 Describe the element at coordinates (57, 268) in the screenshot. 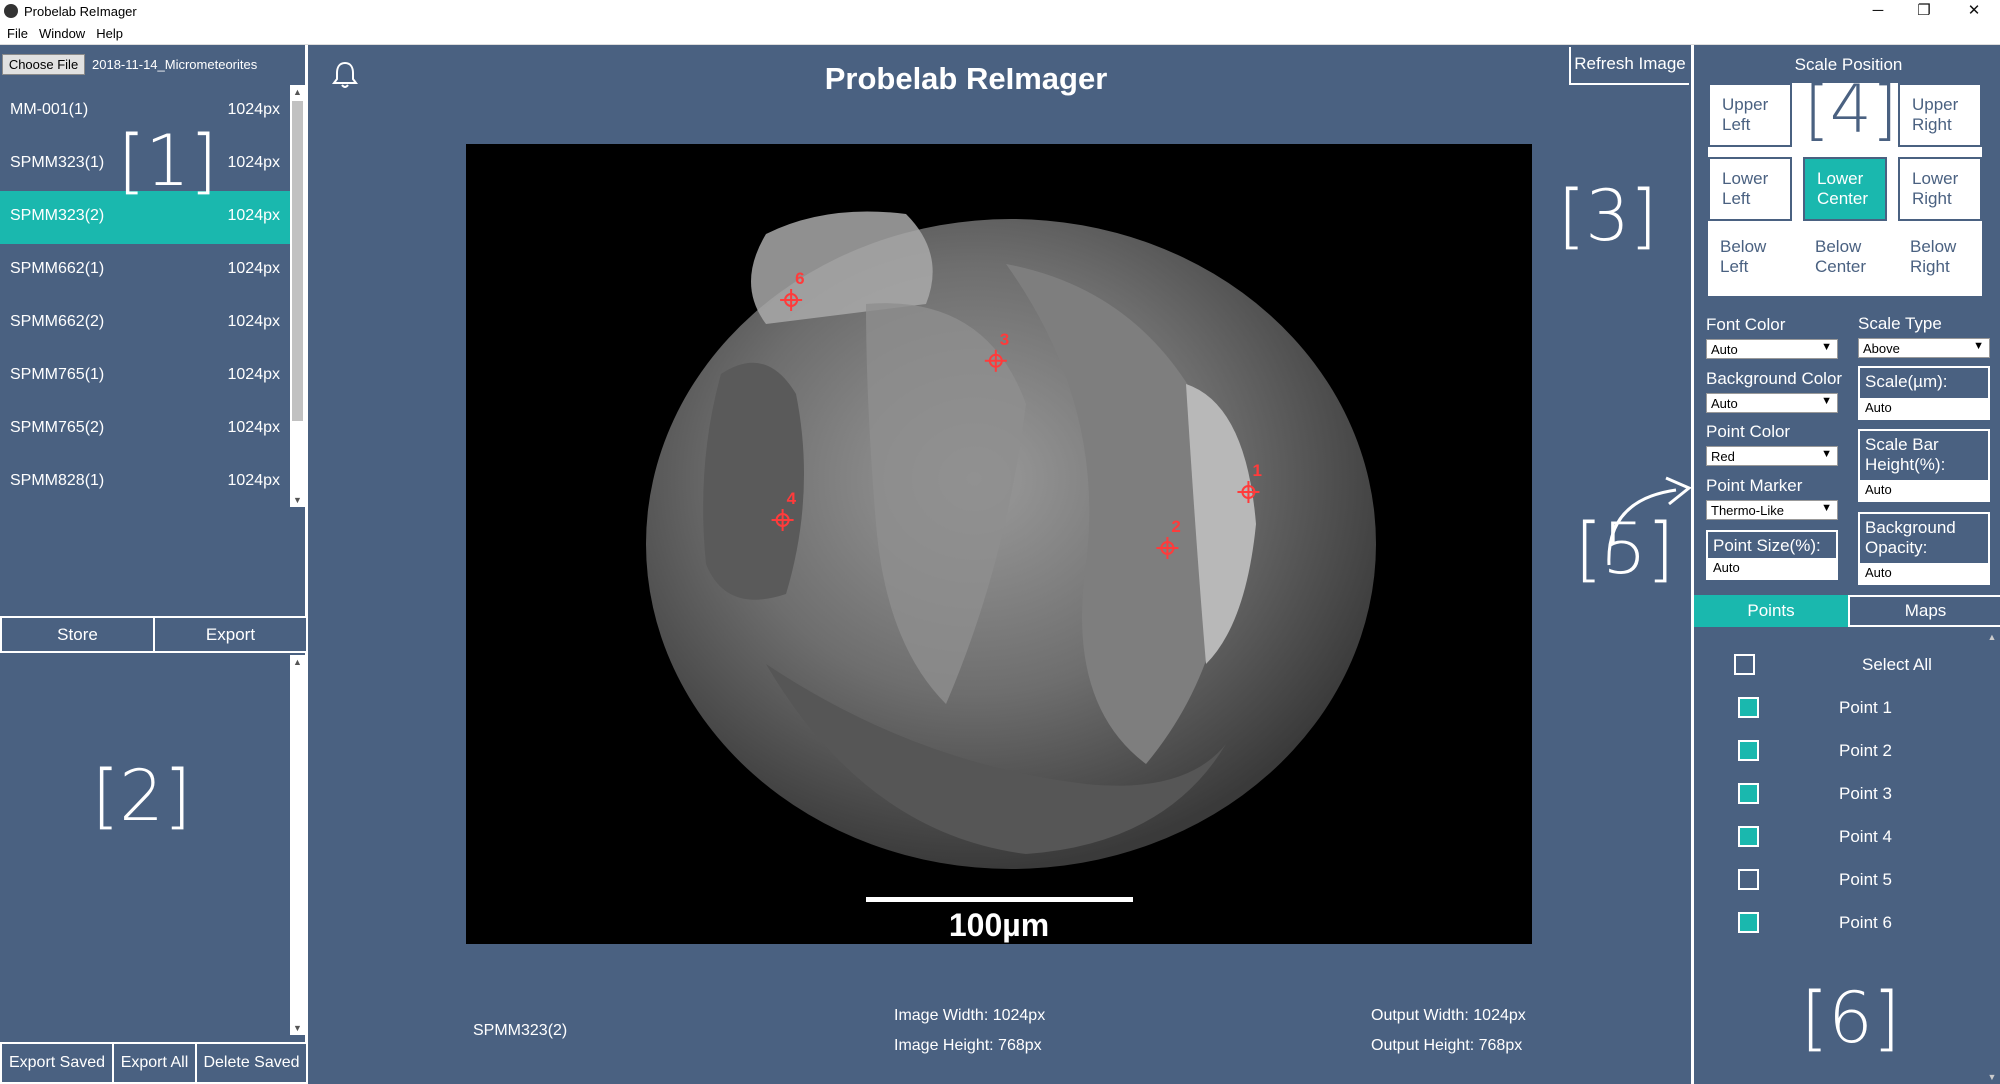

I see `file-name: SPMM662(1)` at that location.